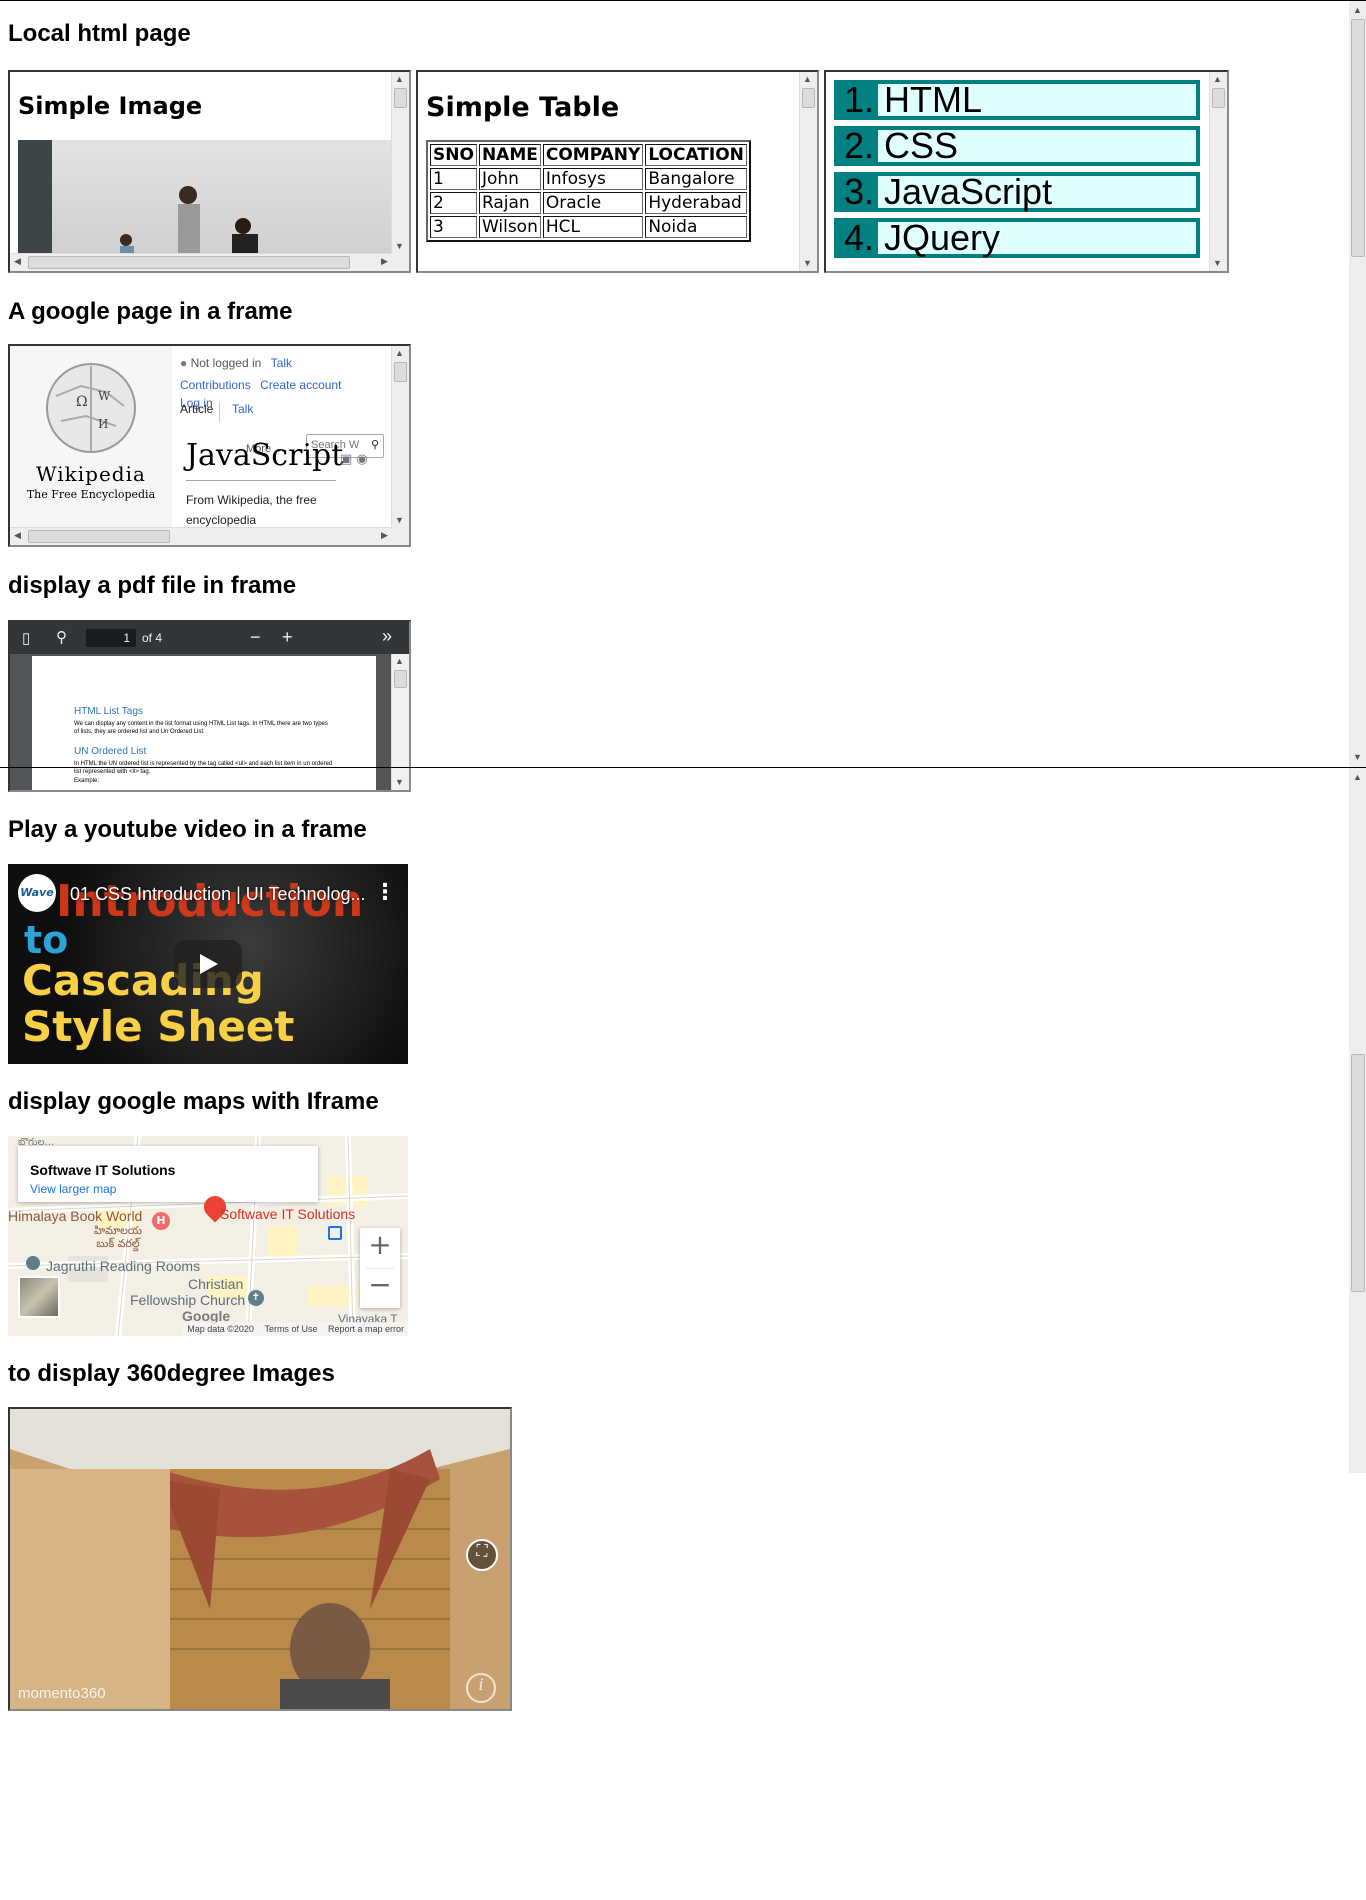 This screenshot has width=1366, height=1900. I want to click on user-icon: ●, so click(184, 363).